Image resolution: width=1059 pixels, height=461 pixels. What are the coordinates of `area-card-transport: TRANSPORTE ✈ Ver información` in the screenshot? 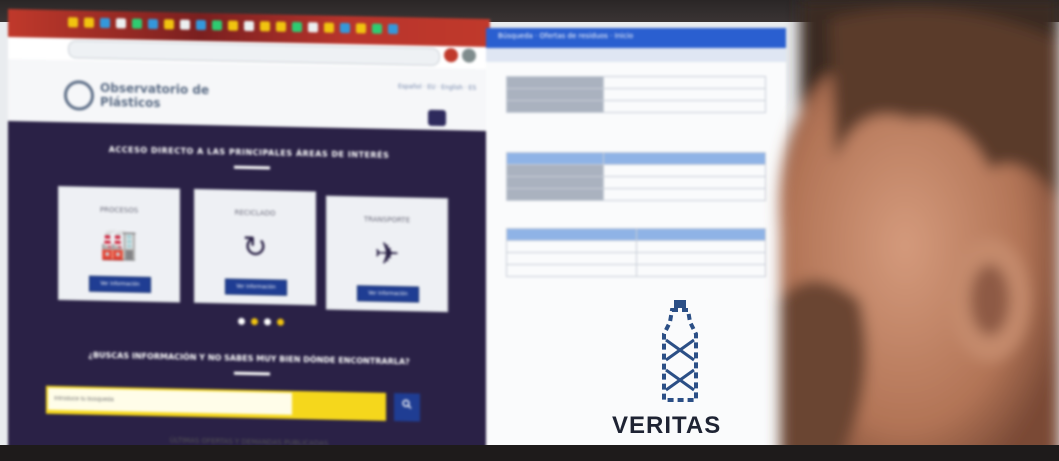 It's located at (387, 254).